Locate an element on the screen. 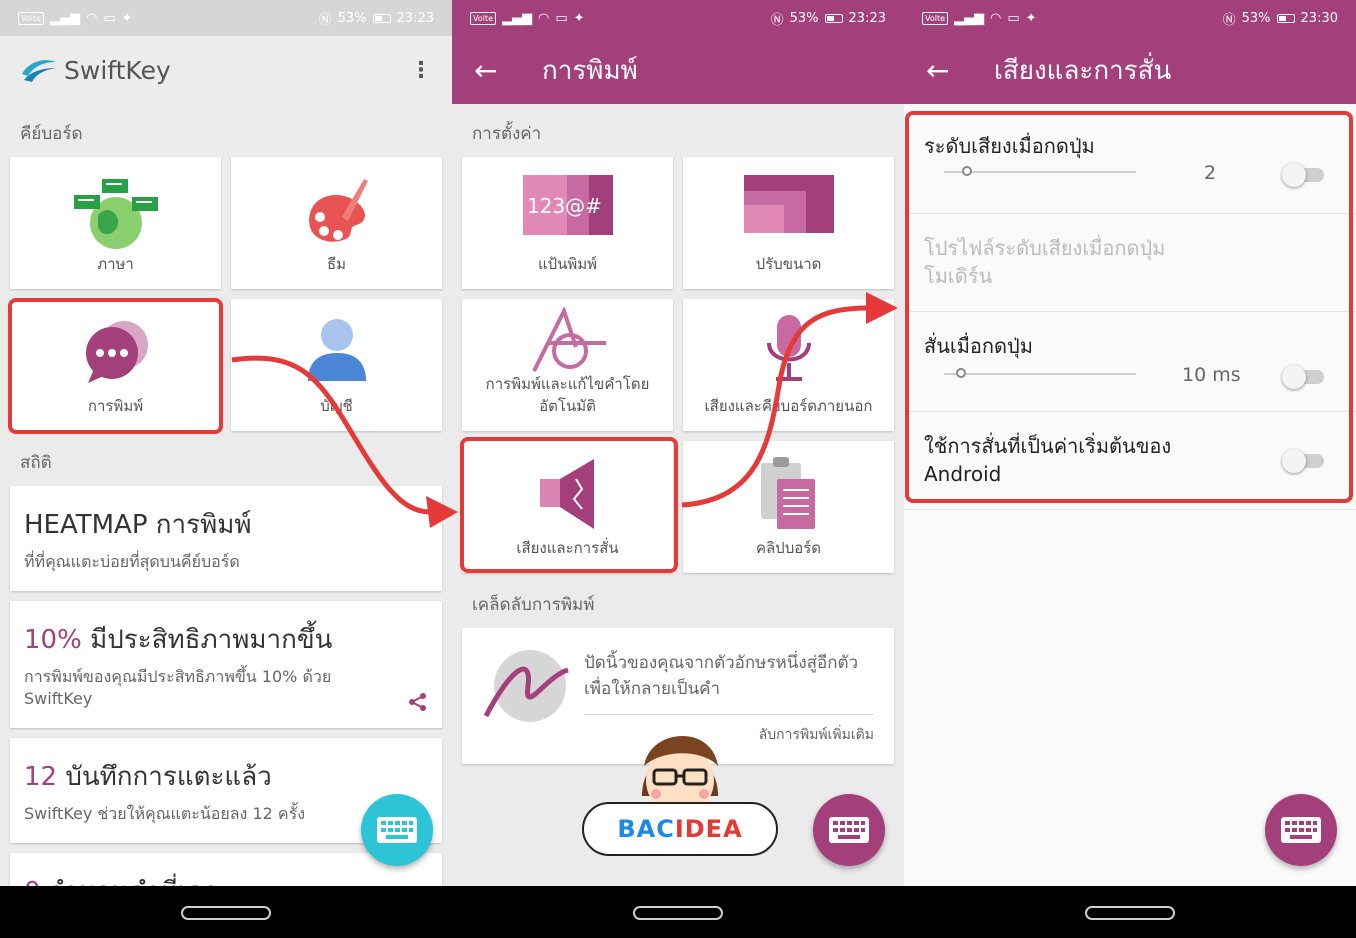 The image size is (1356, 938). swipe-gesture-icon is located at coordinates (526, 686).